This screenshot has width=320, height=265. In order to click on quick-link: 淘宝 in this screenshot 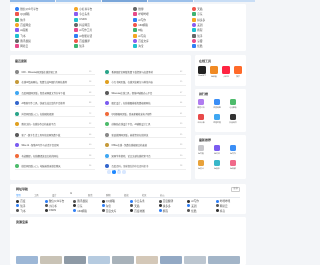, I will do `click(138, 46)`.